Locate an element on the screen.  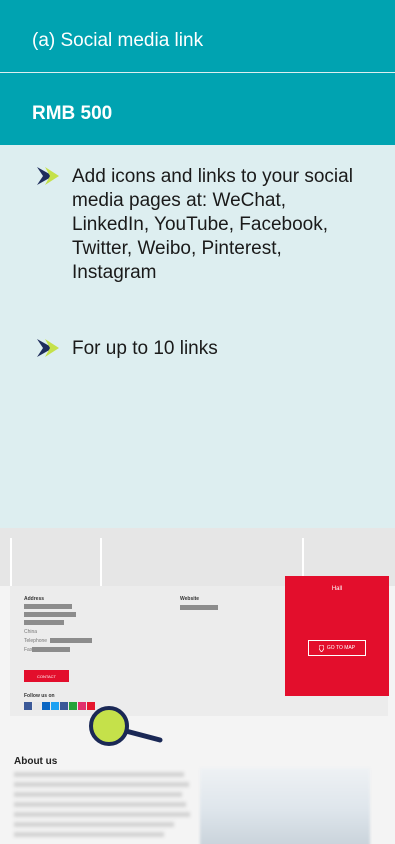
building-photo is located at coordinates (285, 806).